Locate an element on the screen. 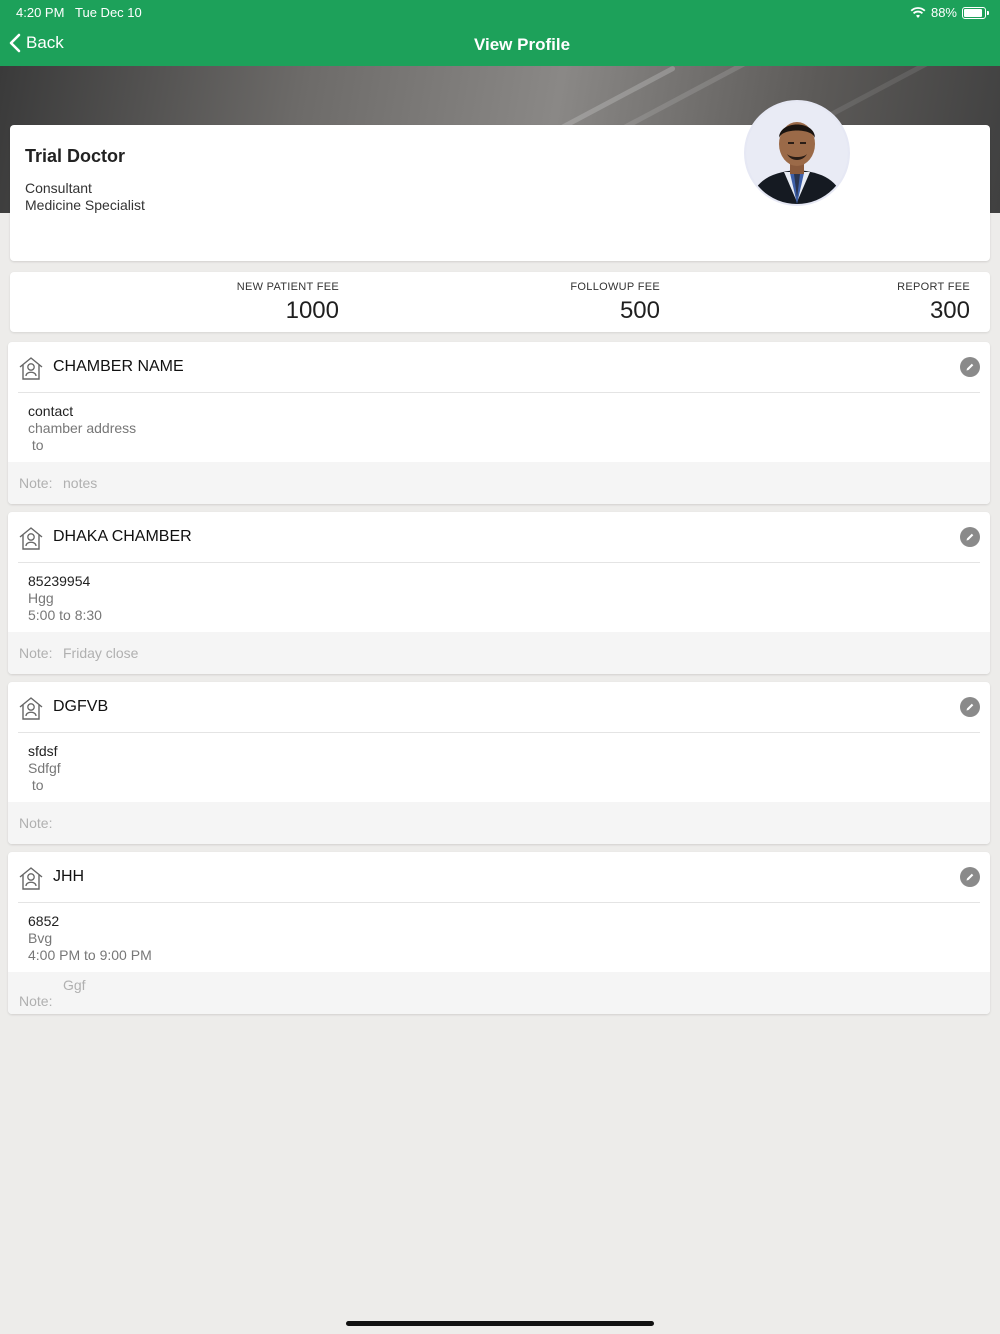 The height and width of the screenshot is (1334, 1000). fee-label: NEW PATIENT FEE is located at coordinates (287, 287).